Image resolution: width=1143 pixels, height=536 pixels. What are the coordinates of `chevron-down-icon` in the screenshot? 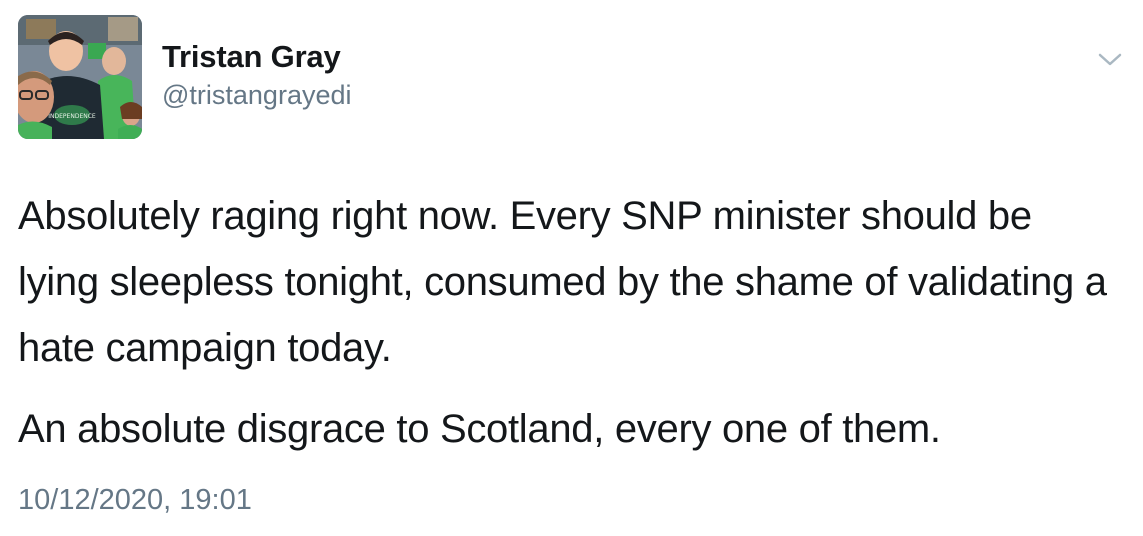 It's located at (1110, 60).